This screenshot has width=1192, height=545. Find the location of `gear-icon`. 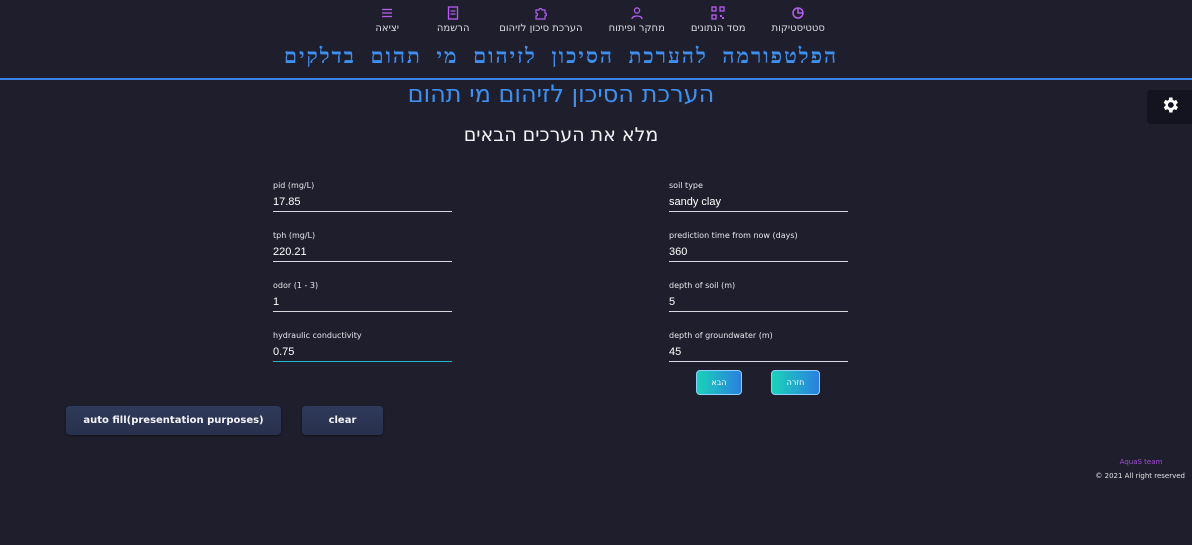

gear-icon is located at coordinates (1170, 107).